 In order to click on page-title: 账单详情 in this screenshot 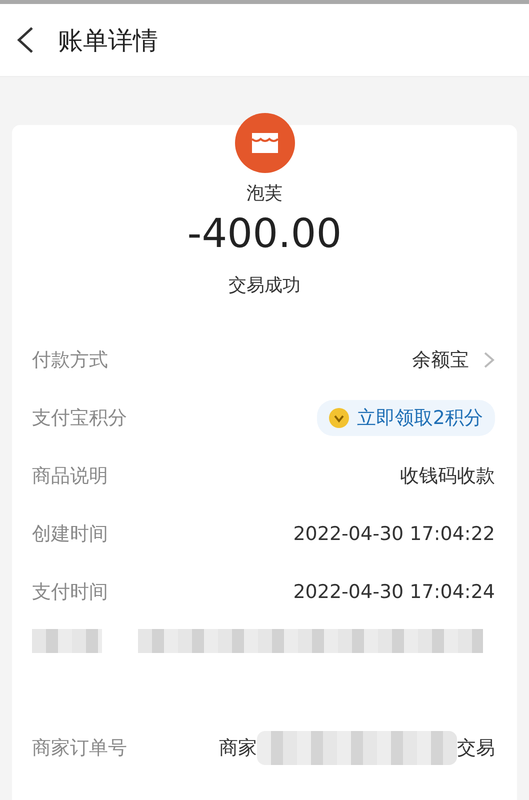, I will do `click(108, 40)`.